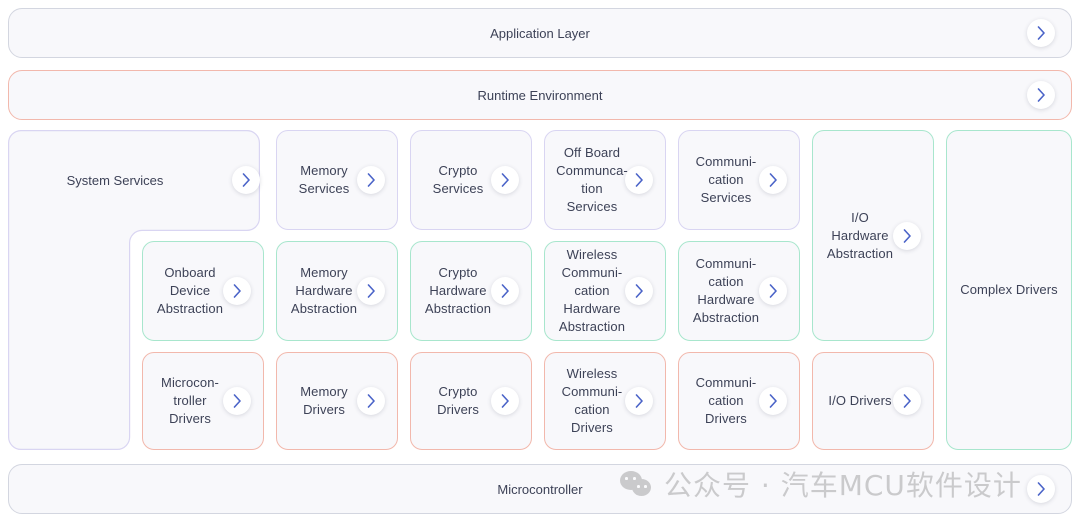 Image resolution: width=1080 pixels, height=521 pixels. I want to click on block-communication-drivers: Communi- cation Drivers, so click(739, 401).